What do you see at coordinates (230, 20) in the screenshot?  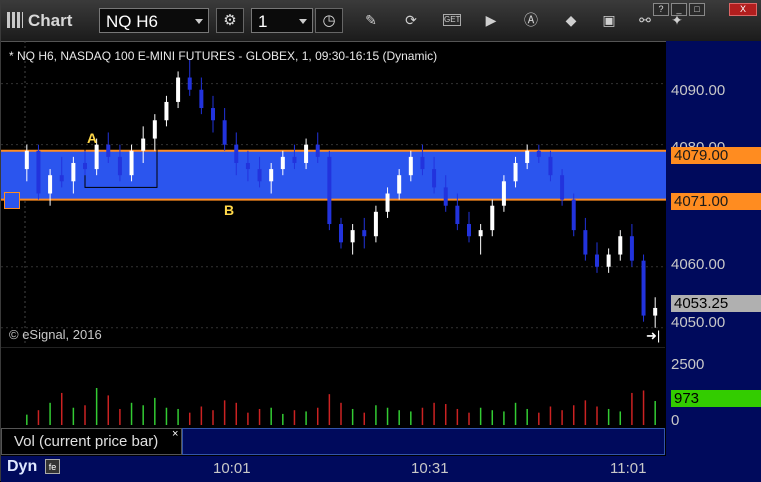 I see `cycle-settings-button: ⚙` at bounding box center [230, 20].